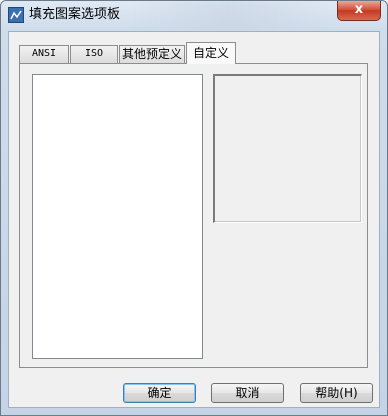 The width and height of the screenshot is (388, 416). What do you see at coordinates (159, 393) in the screenshot?
I see `ok-button: 确定` at bounding box center [159, 393].